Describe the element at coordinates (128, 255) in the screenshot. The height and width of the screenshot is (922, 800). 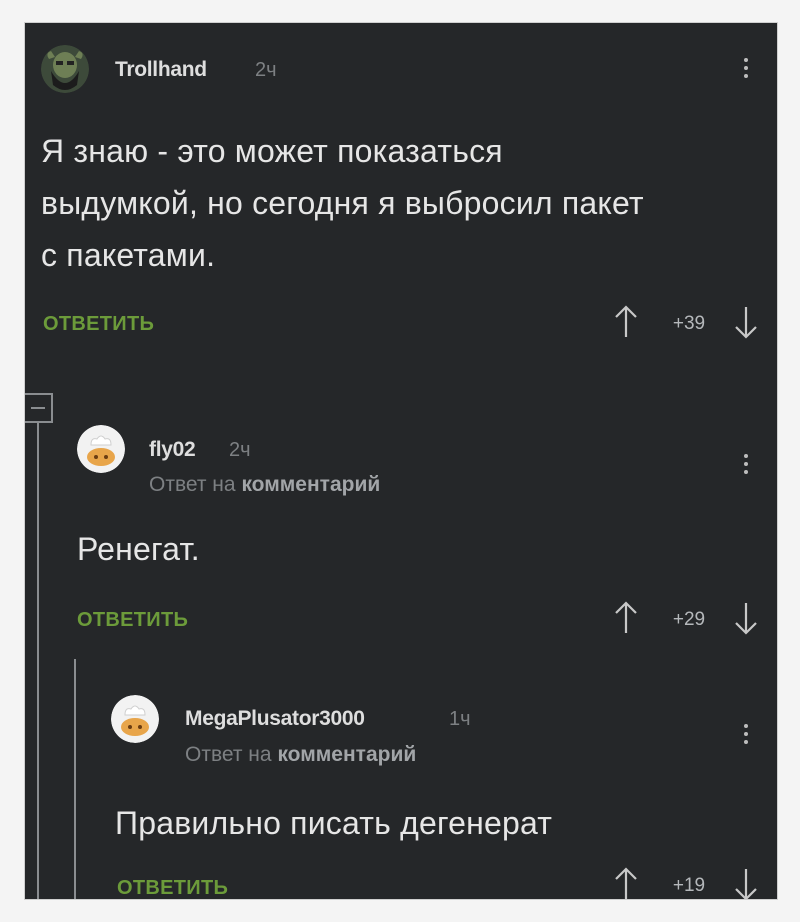
I see `comment-text-line: с пакетами.` at that location.